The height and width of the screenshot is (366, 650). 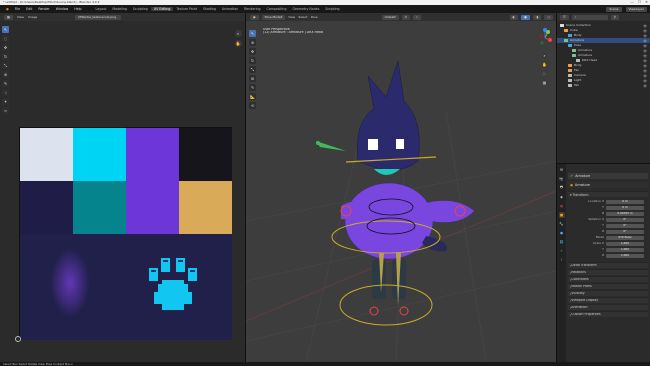 What do you see at coordinates (140, 9) in the screenshot?
I see `tab-sculpting: Sculpting` at bounding box center [140, 9].